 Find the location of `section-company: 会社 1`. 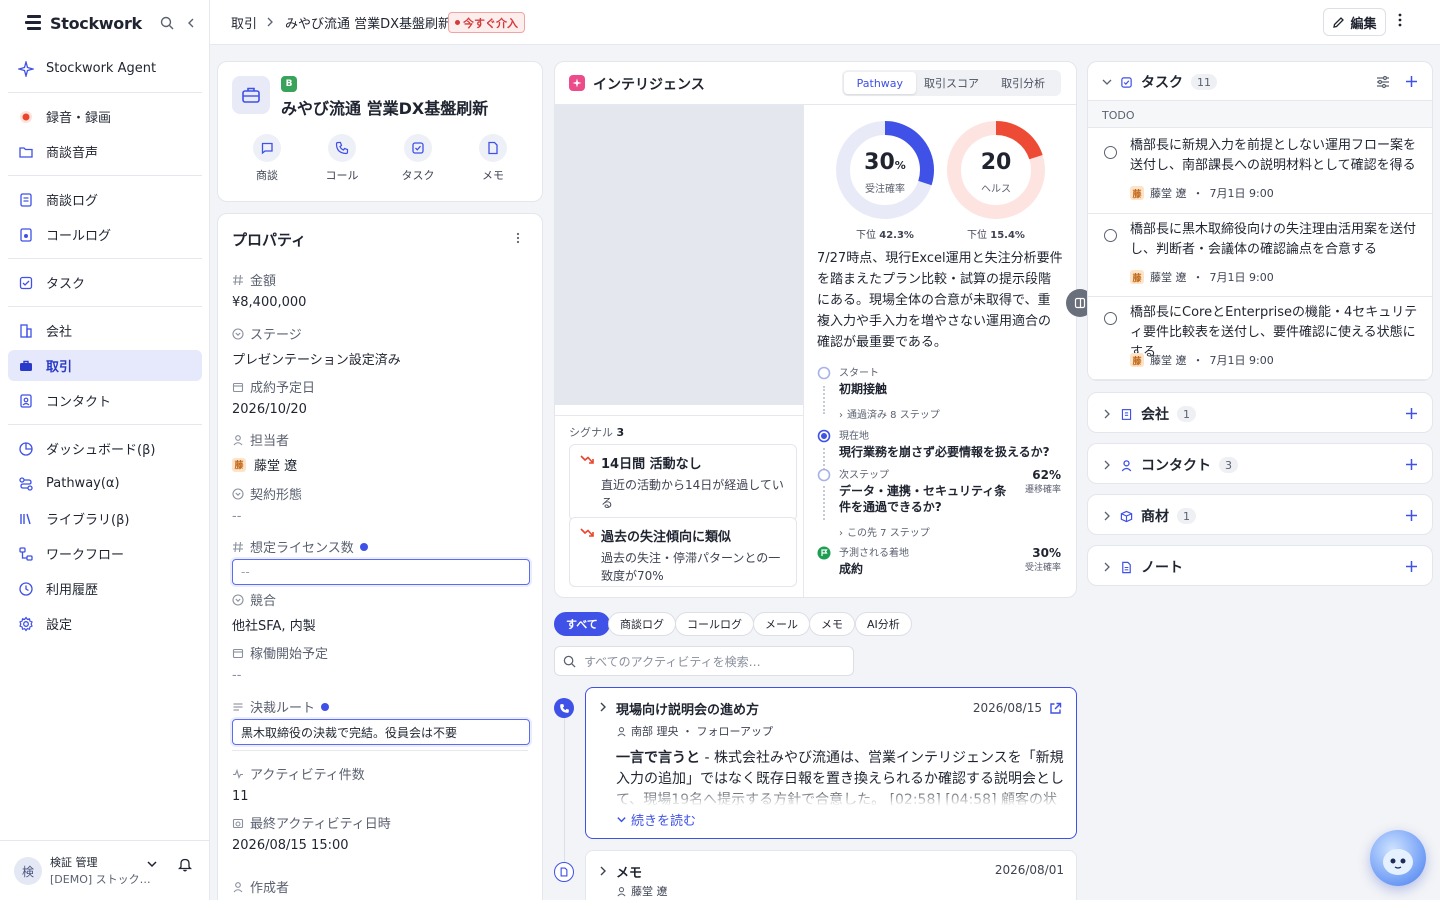

section-company: 会社 1 is located at coordinates (1260, 412).